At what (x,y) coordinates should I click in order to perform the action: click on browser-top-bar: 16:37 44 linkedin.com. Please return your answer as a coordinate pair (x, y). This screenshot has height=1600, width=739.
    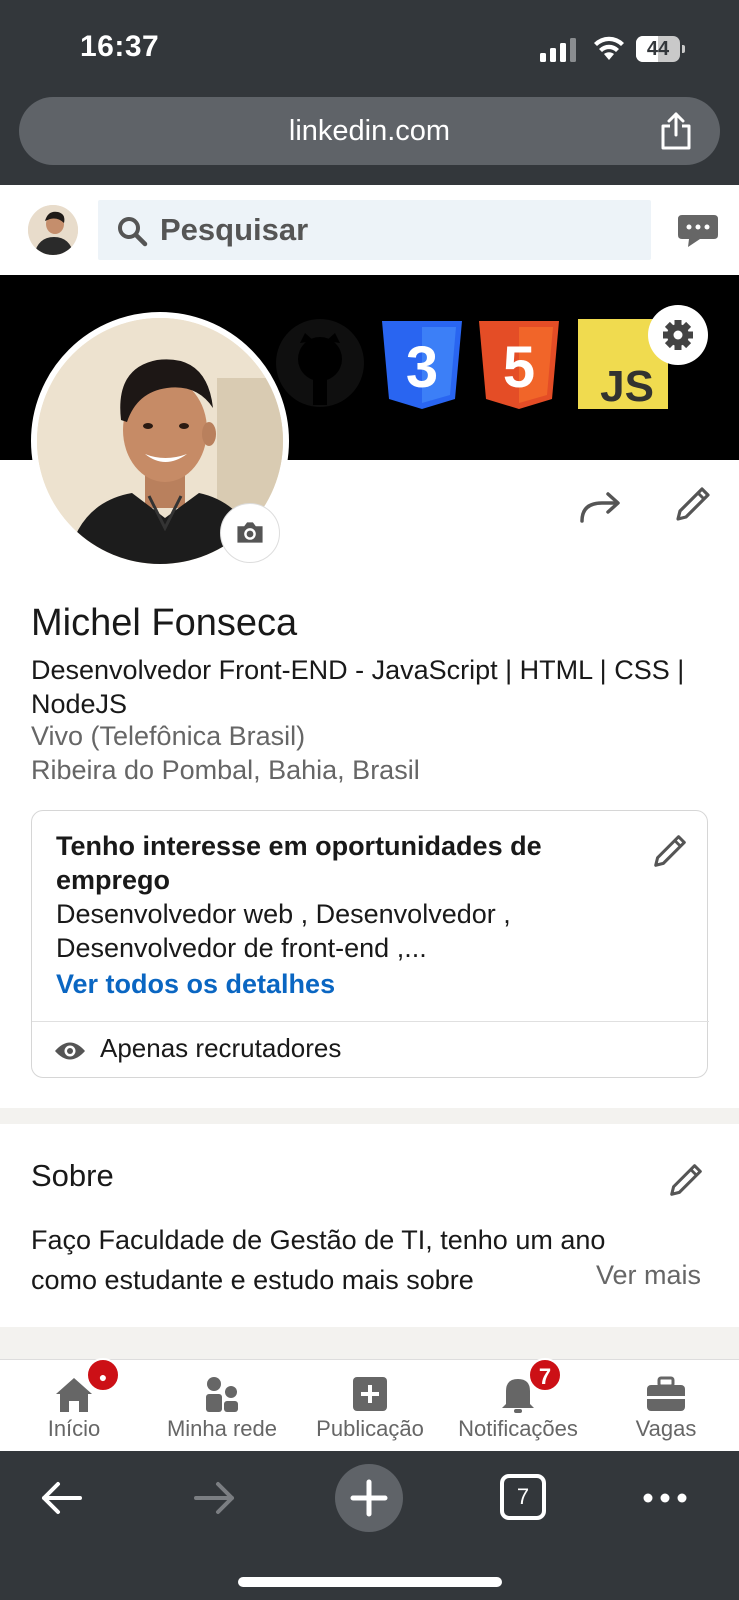
    Looking at the image, I should click on (369, 92).